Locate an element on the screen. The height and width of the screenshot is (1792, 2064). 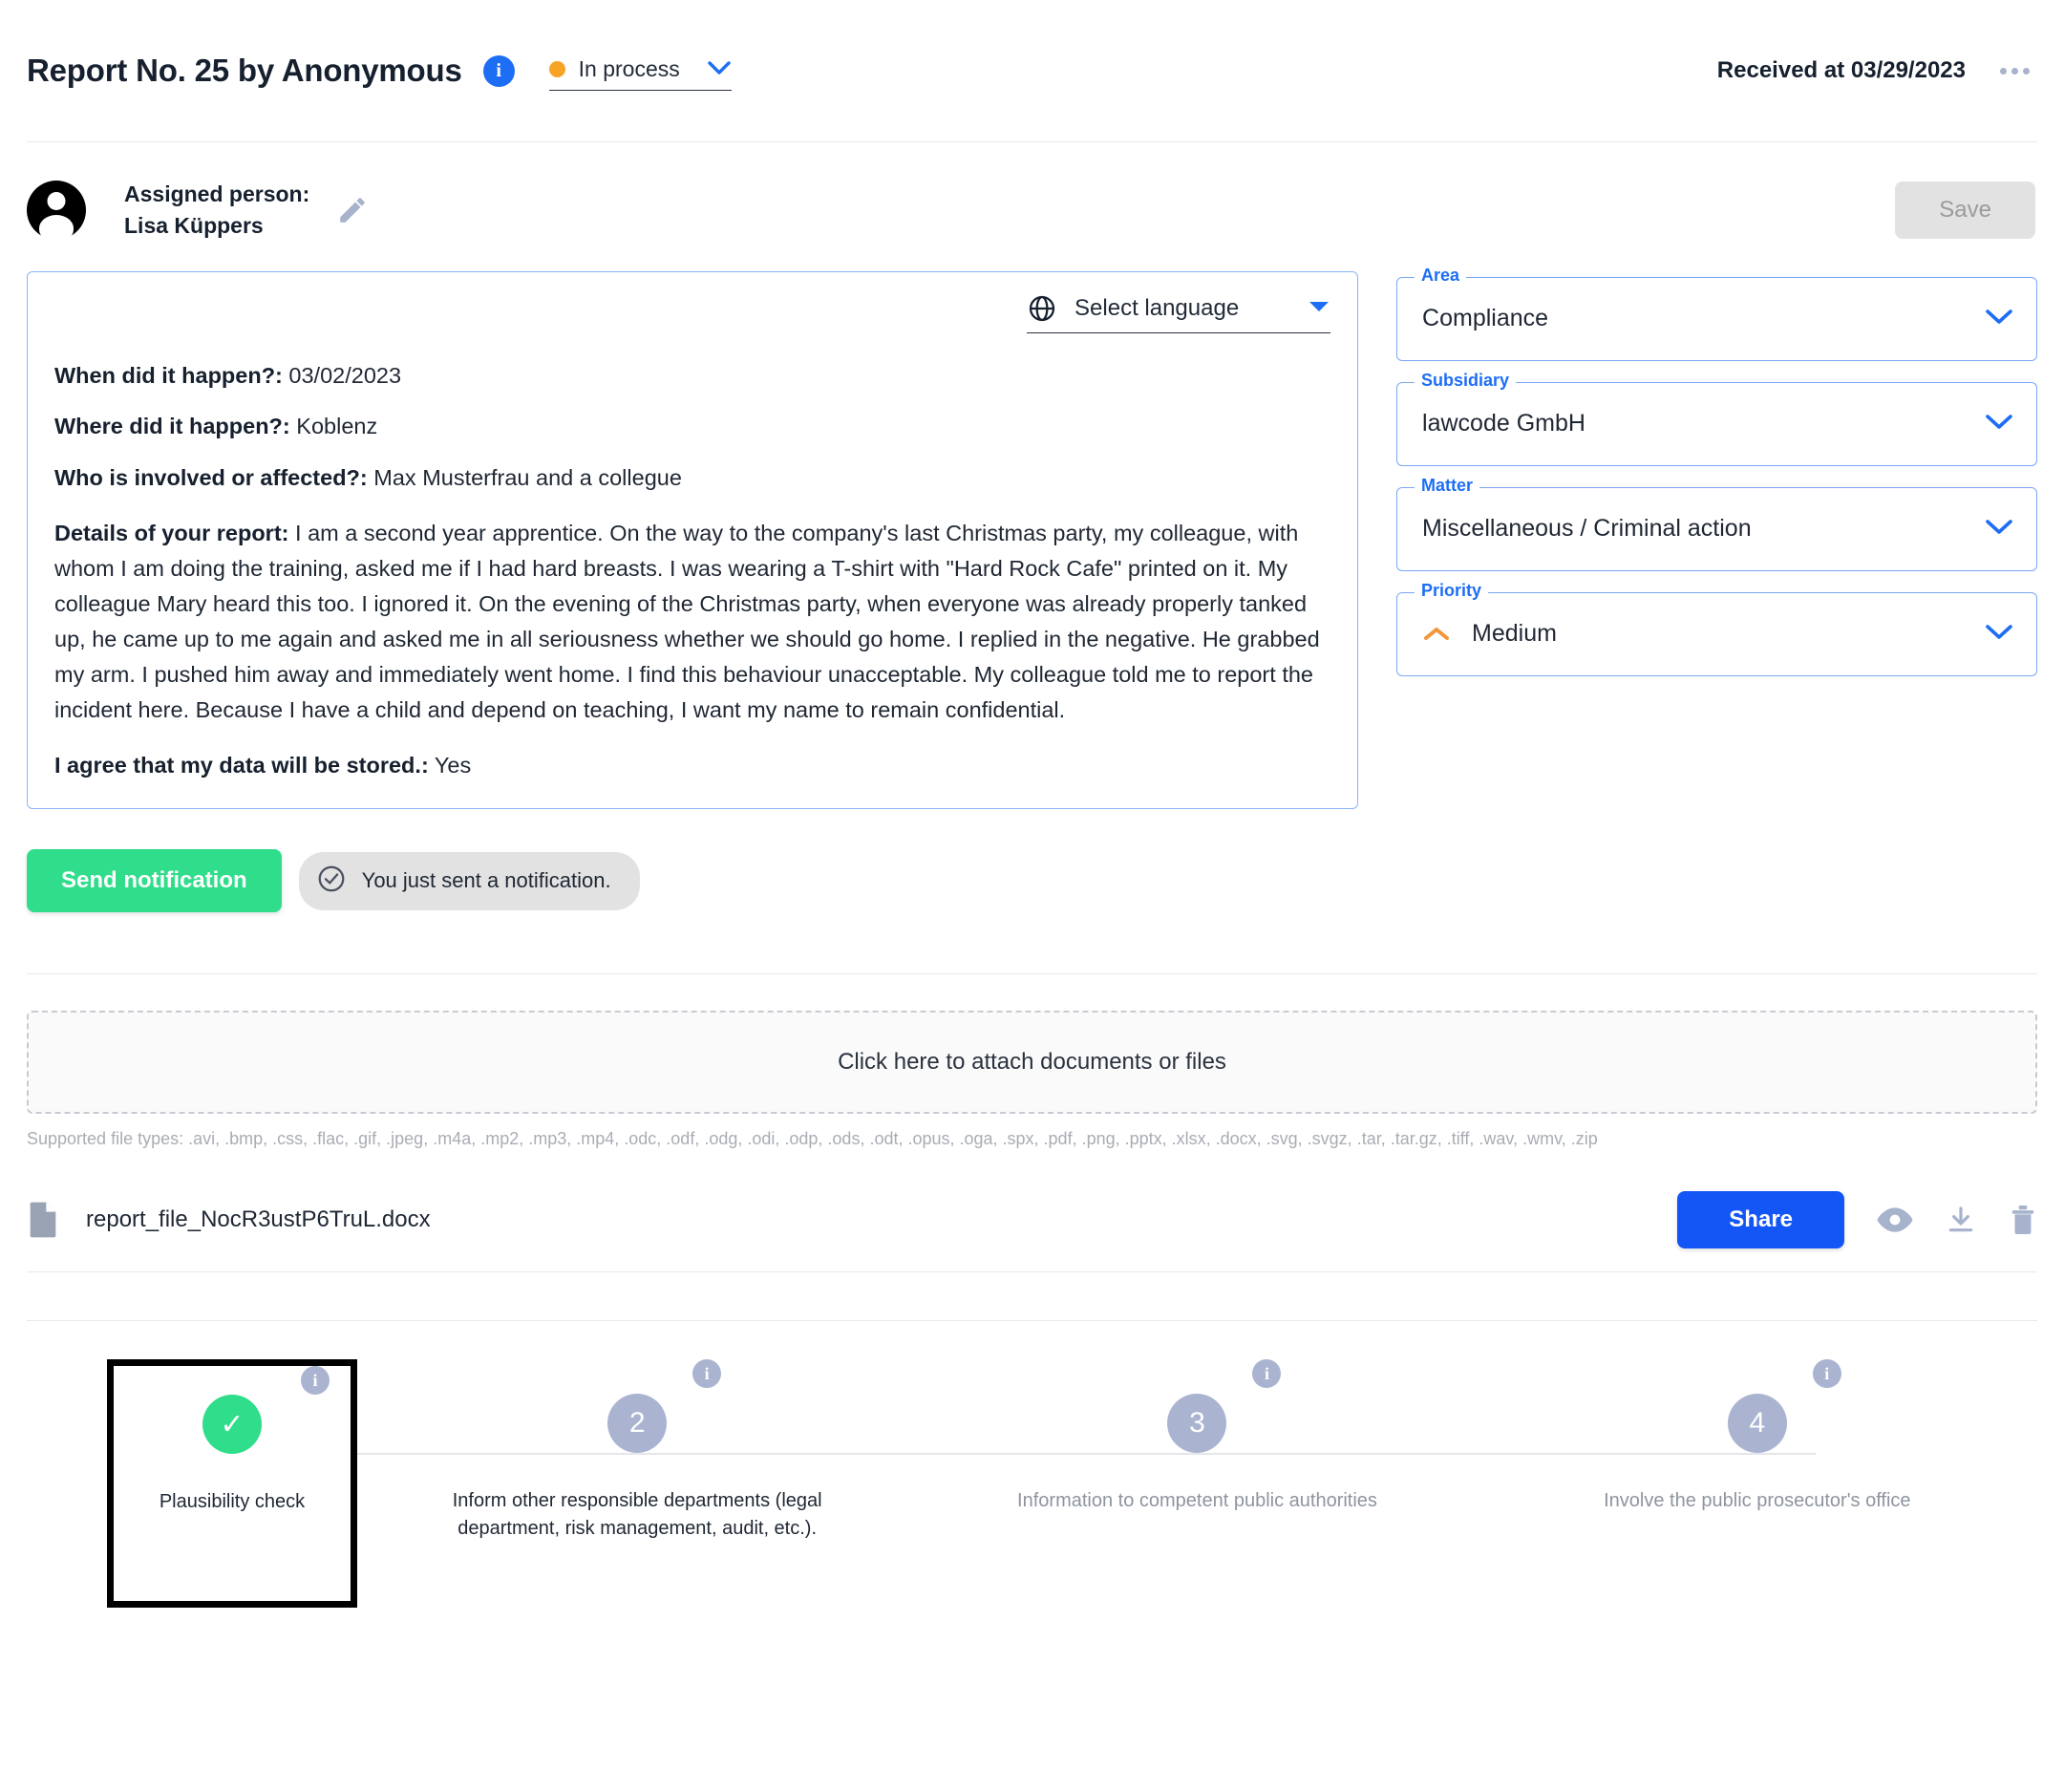
question-when-label: When did it happen?: is located at coordinates (168, 375).